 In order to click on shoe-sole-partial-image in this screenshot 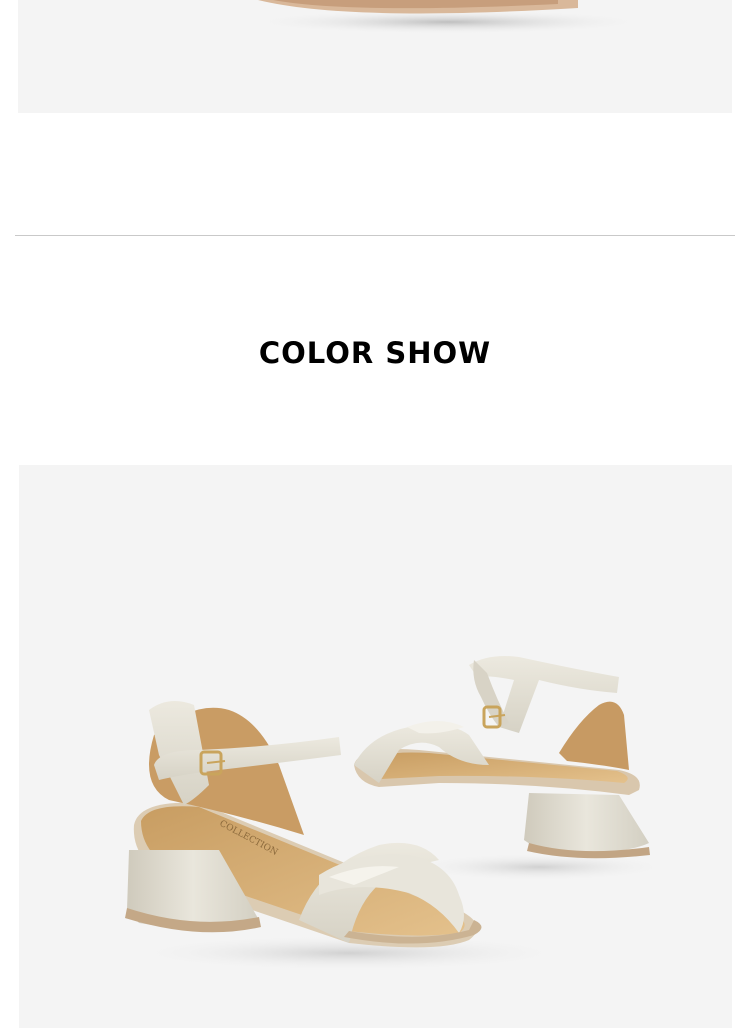, I will do `click(448, 17)`.